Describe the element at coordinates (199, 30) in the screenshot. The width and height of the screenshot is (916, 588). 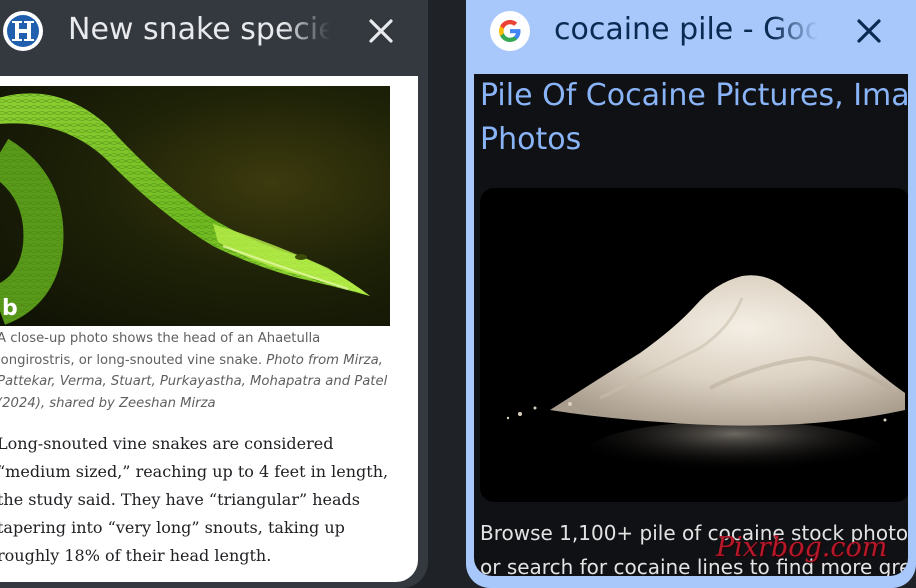
I see `tab-title: New snake species` at that location.